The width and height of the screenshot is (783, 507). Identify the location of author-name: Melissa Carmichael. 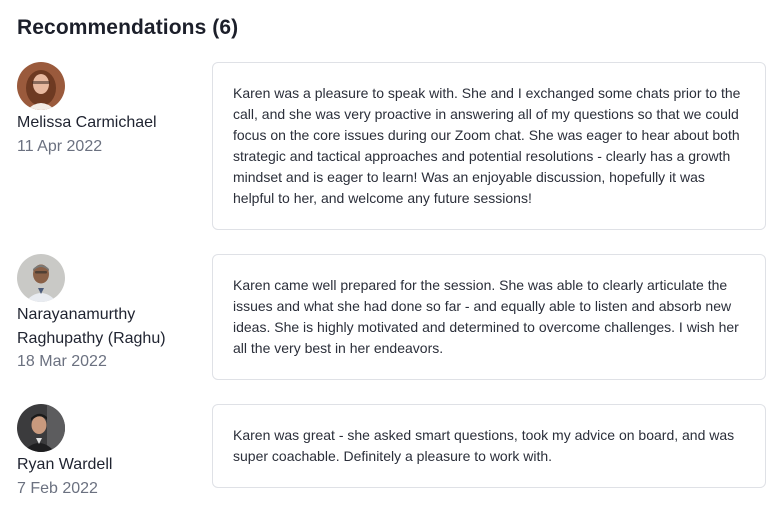
(109, 123).